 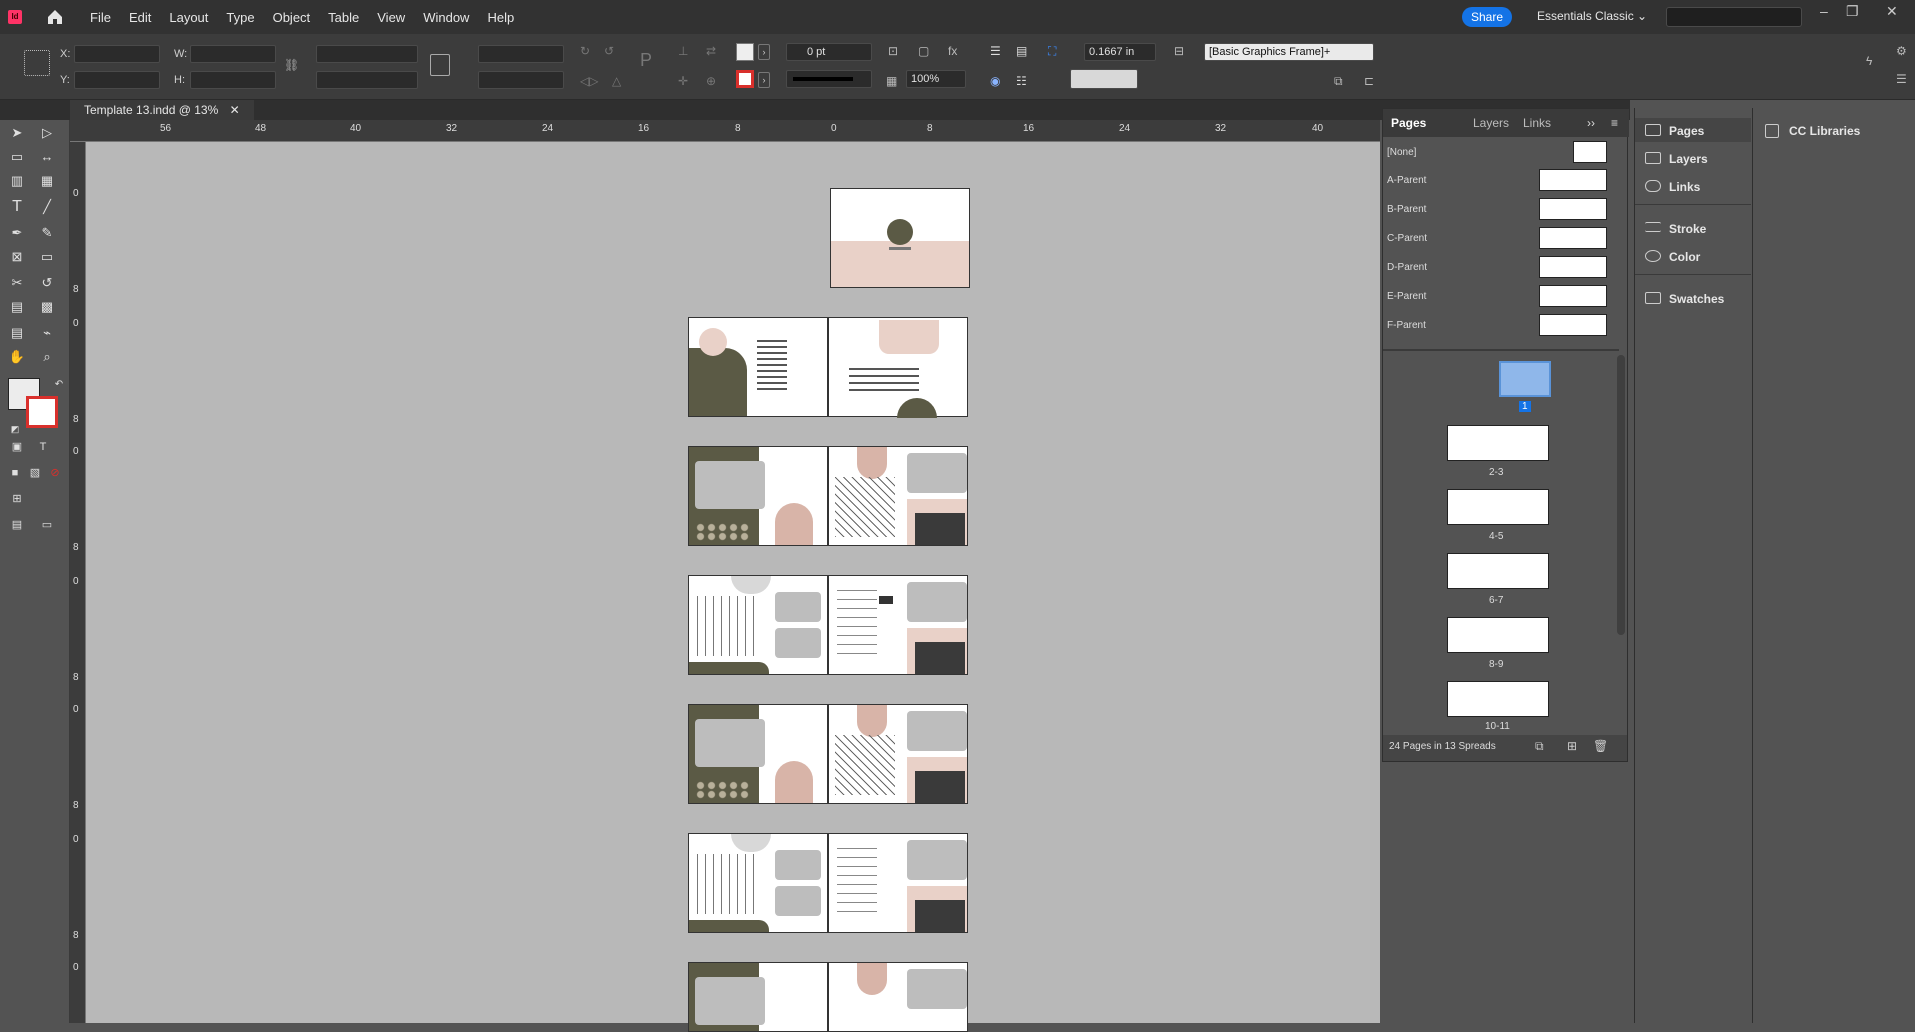 What do you see at coordinates (998, 82) in the screenshot?
I see `wrap-object-icon: ◉` at bounding box center [998, 82].